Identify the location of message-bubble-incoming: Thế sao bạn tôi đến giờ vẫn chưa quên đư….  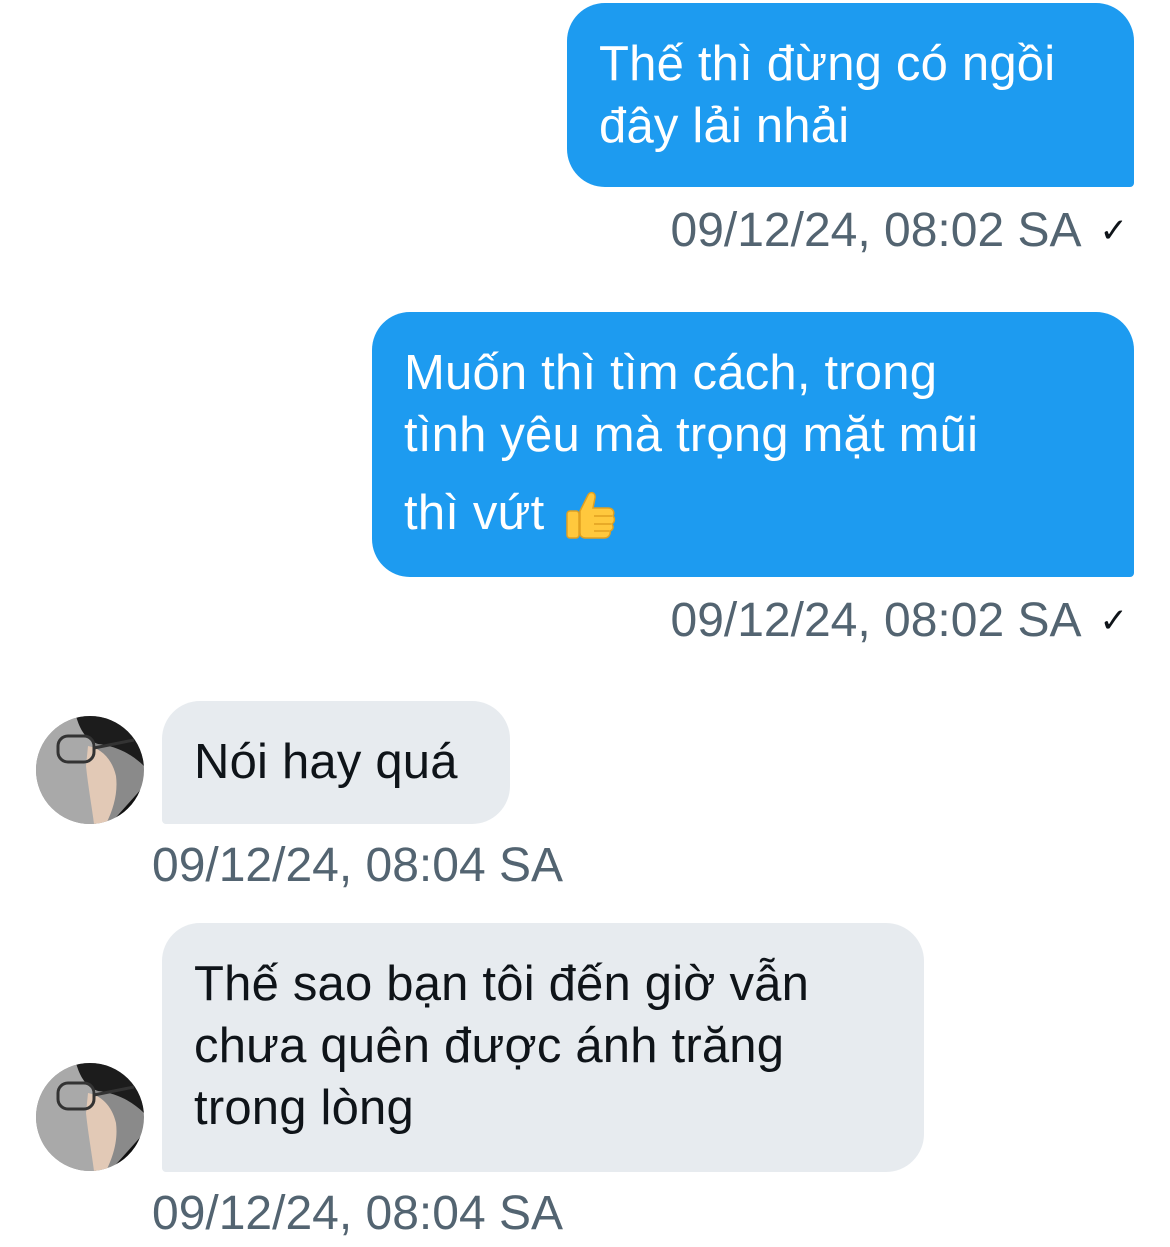
(543, 1047).